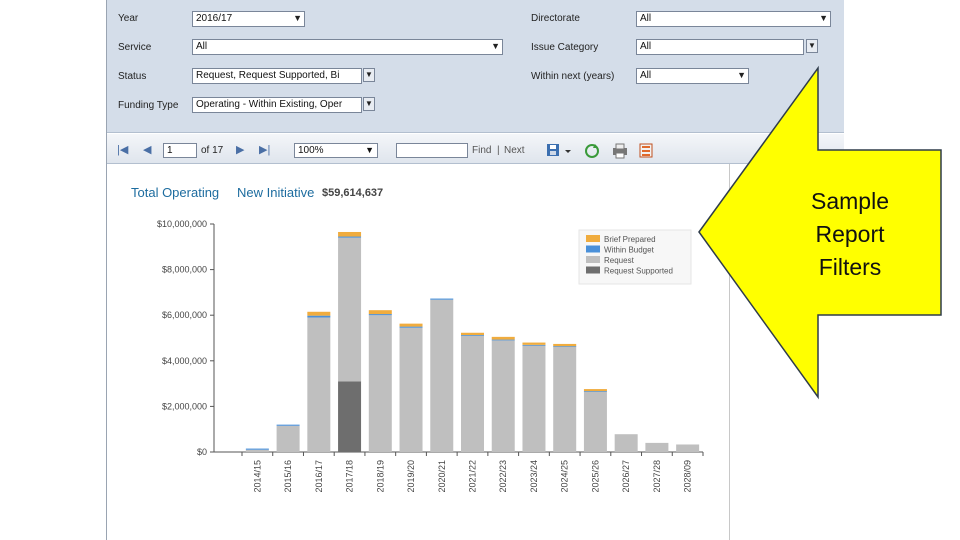 This screenshot has height=540, width=960. I want to click on callout-text: Sample Report Filters, so click(850, 234).